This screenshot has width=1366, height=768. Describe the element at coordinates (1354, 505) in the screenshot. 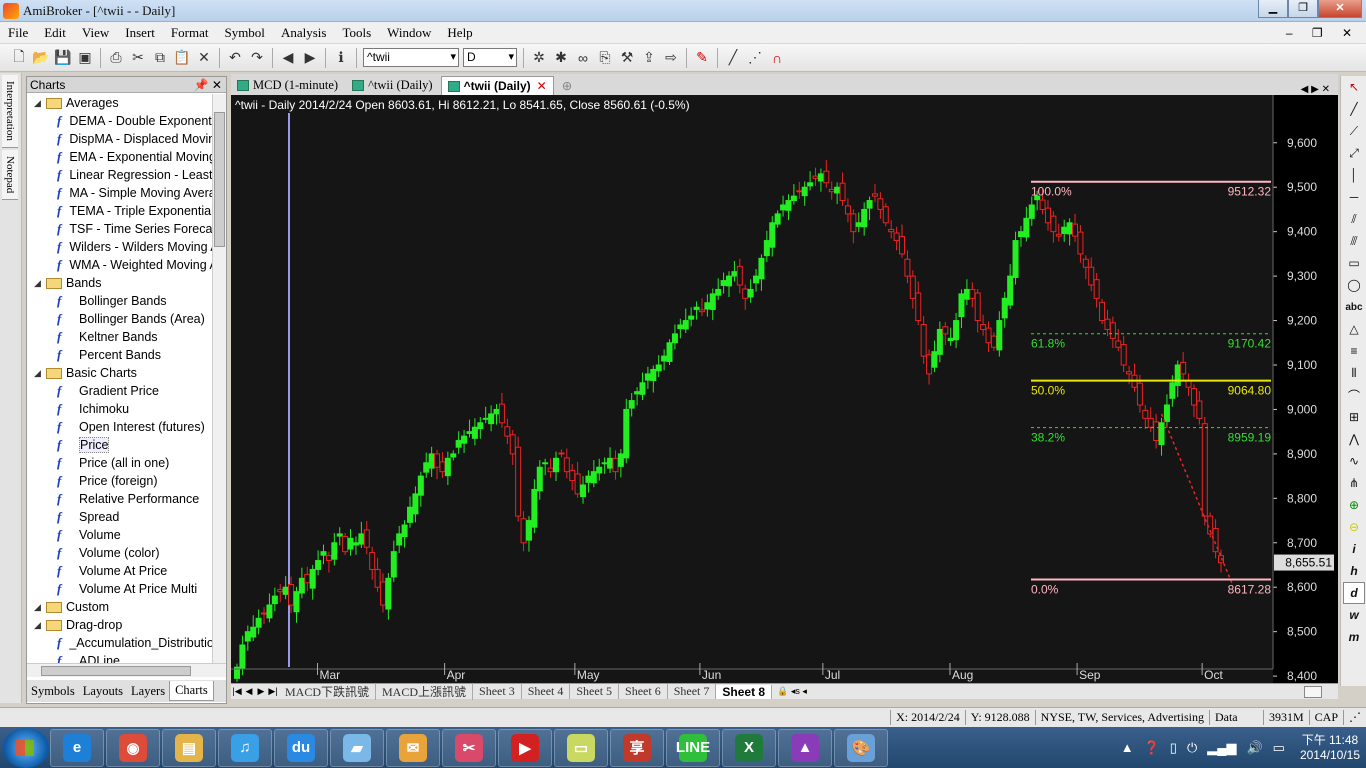

I see `zoom-in-icon: ⊕` at that location.